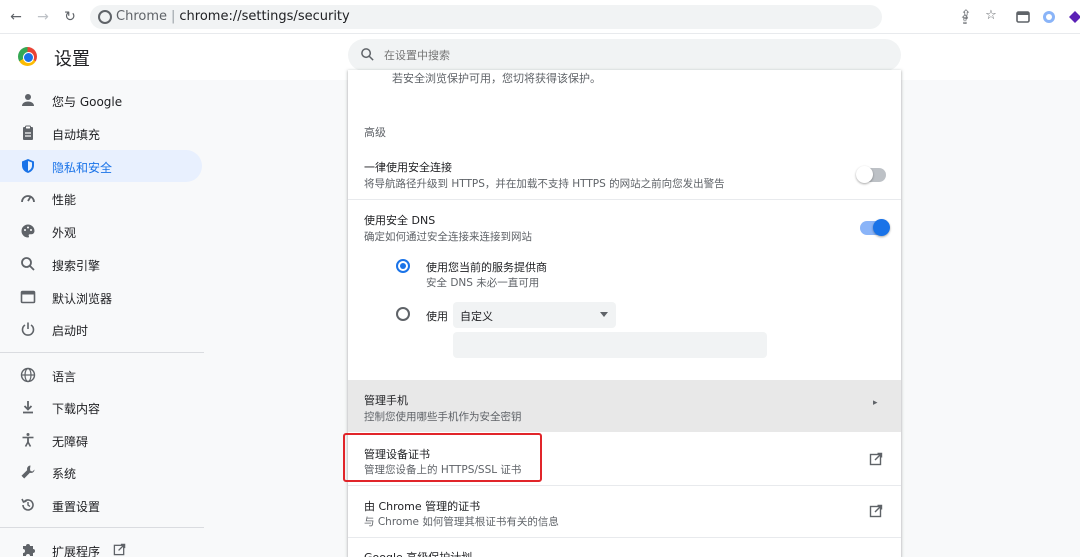 The width and height of the screenshot is (1080, 557). Describe the element at coordinates (408, 167) in the screenshot. I see `https-title: 一律使用安全连接` at that location.